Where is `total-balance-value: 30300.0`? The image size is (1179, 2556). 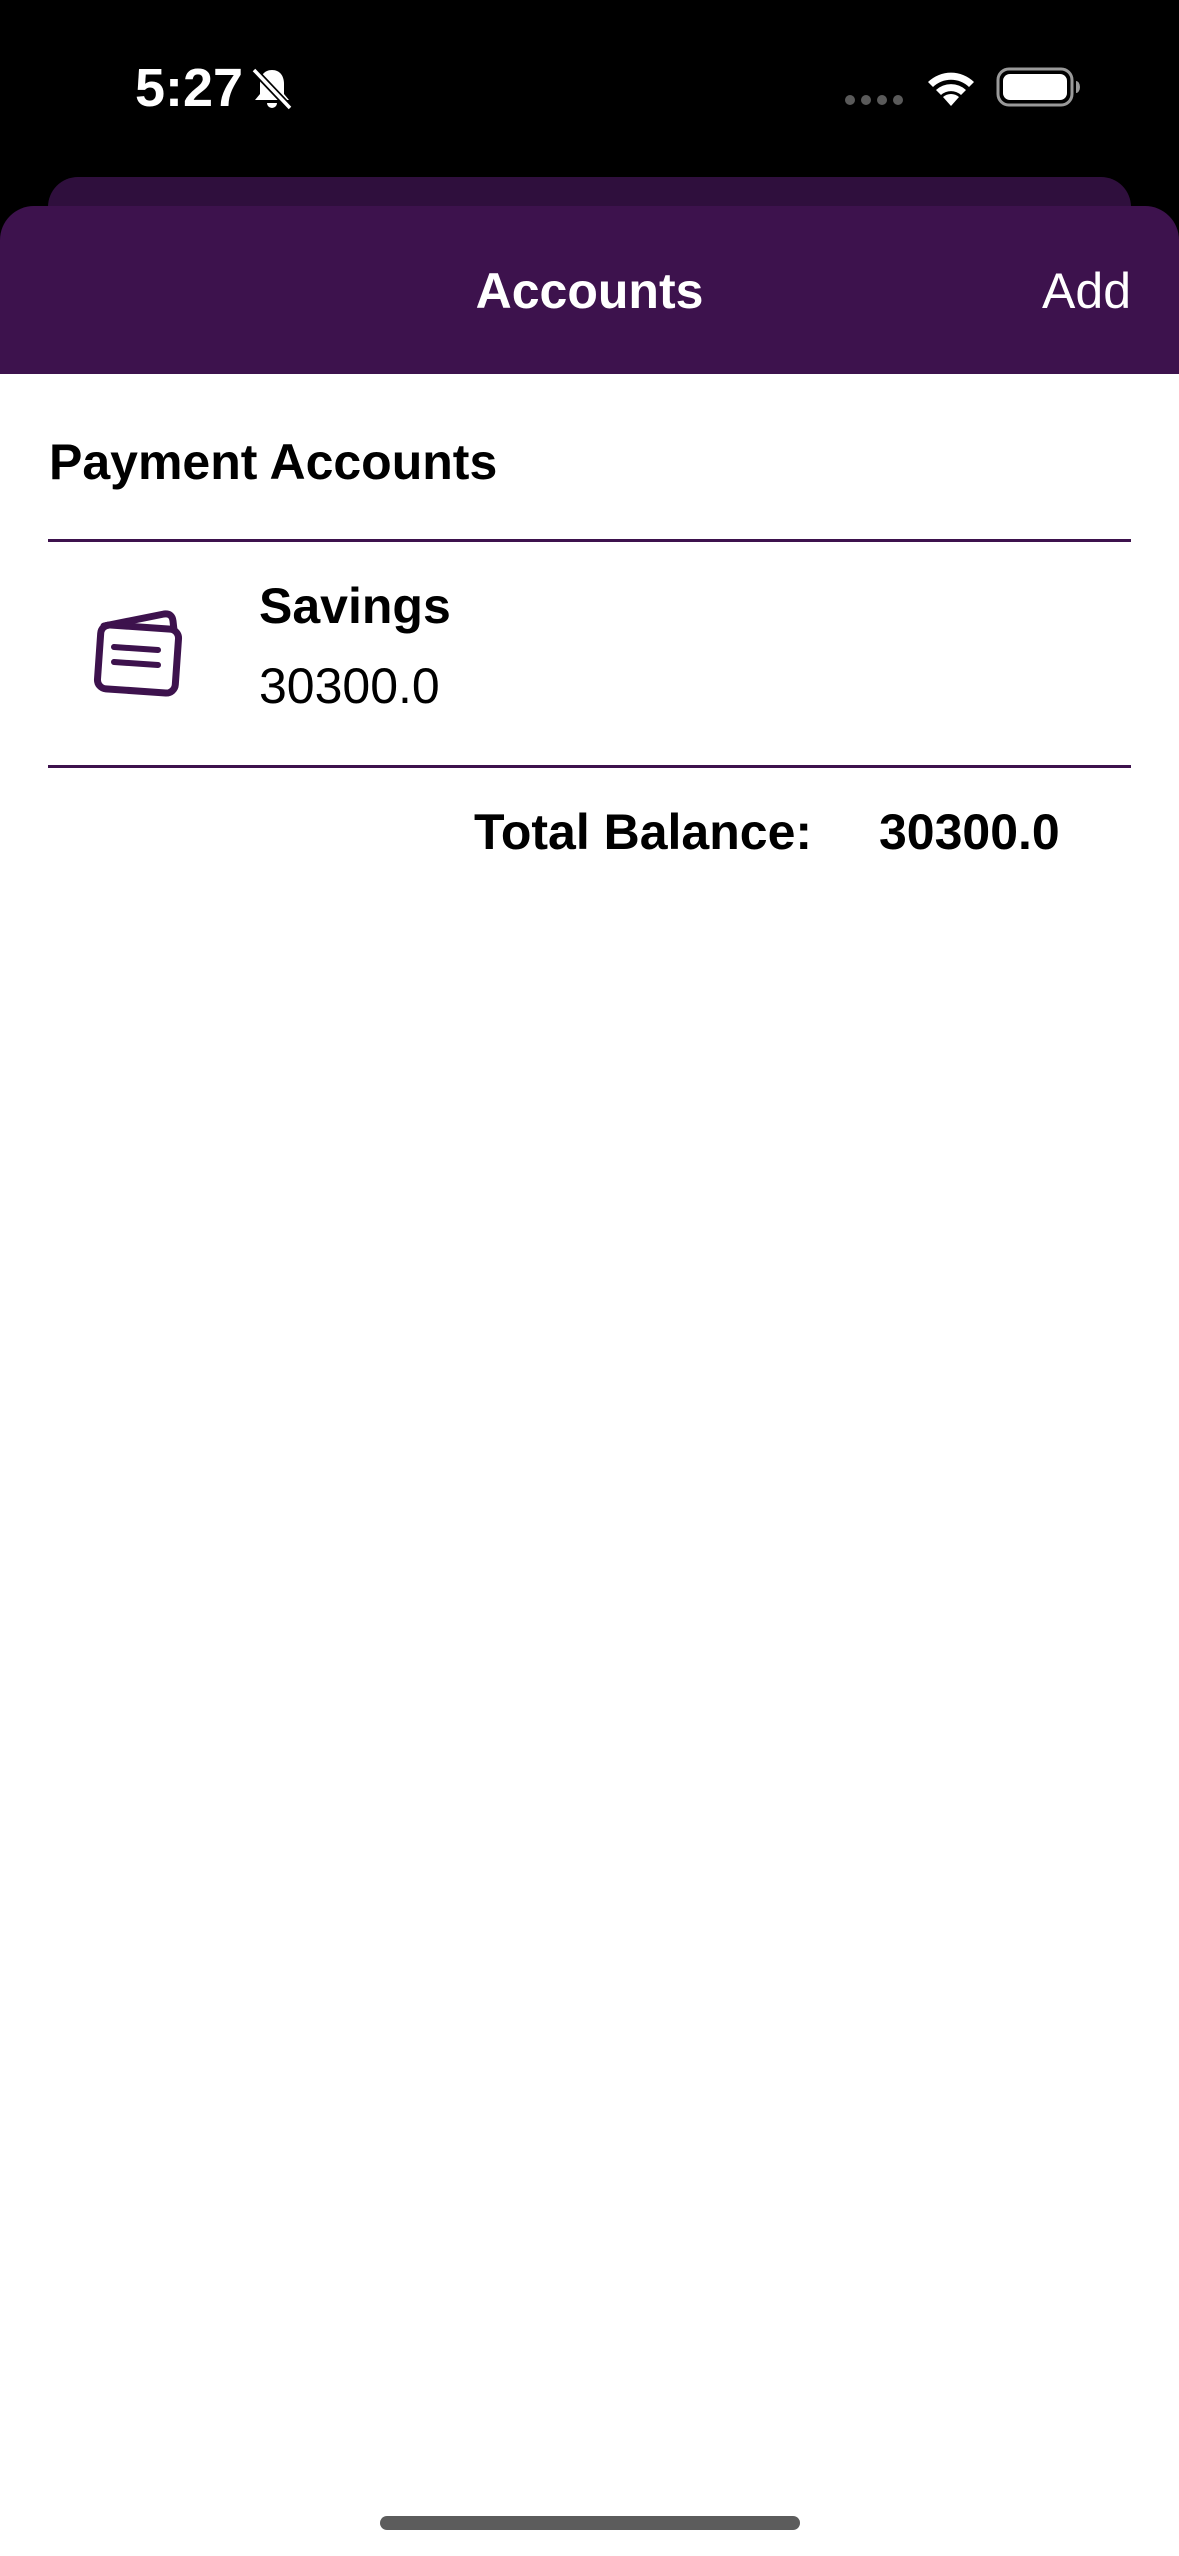
total-balance-value: 30300.0 is located at coordinates (969, 832).